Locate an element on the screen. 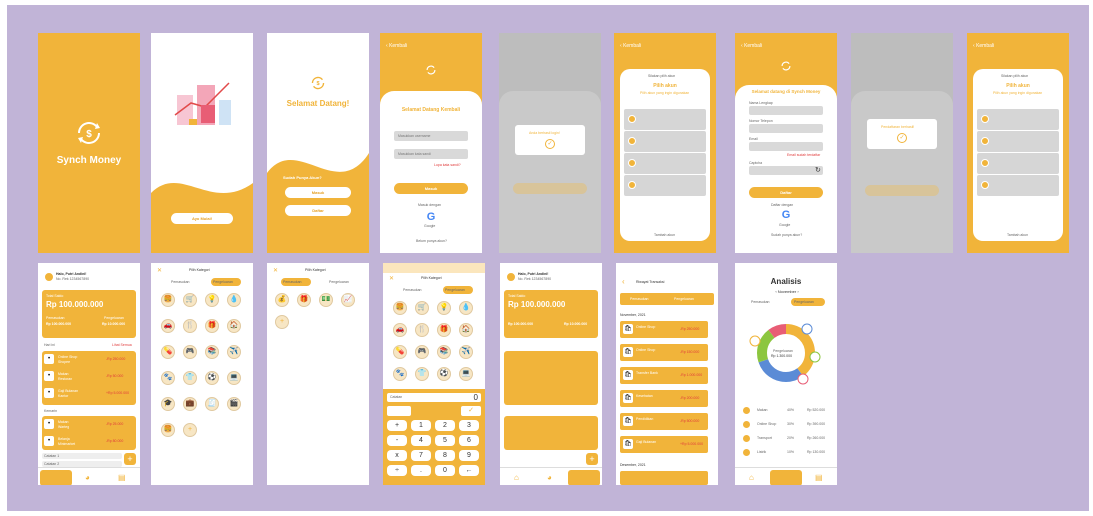 This screenshot has width=1093, height=516. phone-input is located at coordinates (786, 128).